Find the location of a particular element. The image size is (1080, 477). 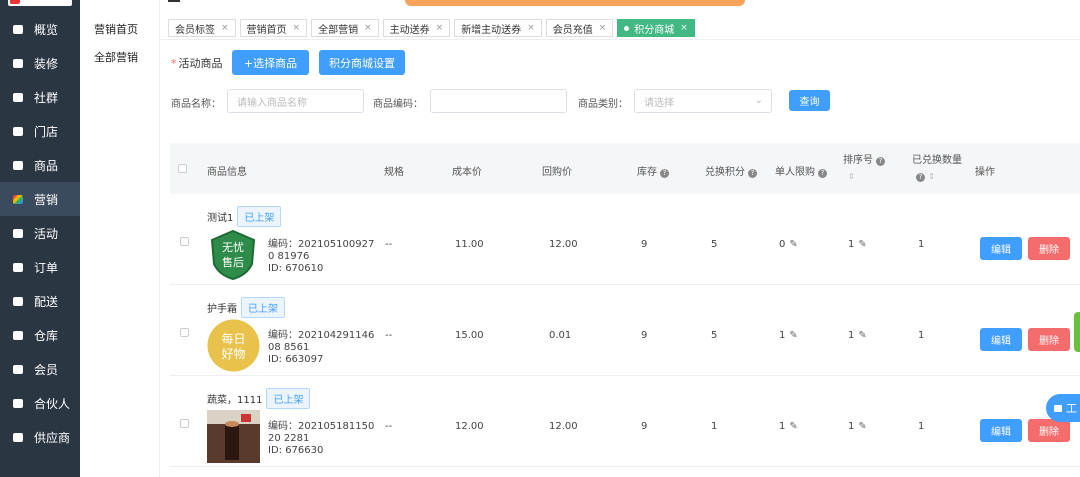

sidebar-item-label: 商品 is located at coordinates (46, 165).